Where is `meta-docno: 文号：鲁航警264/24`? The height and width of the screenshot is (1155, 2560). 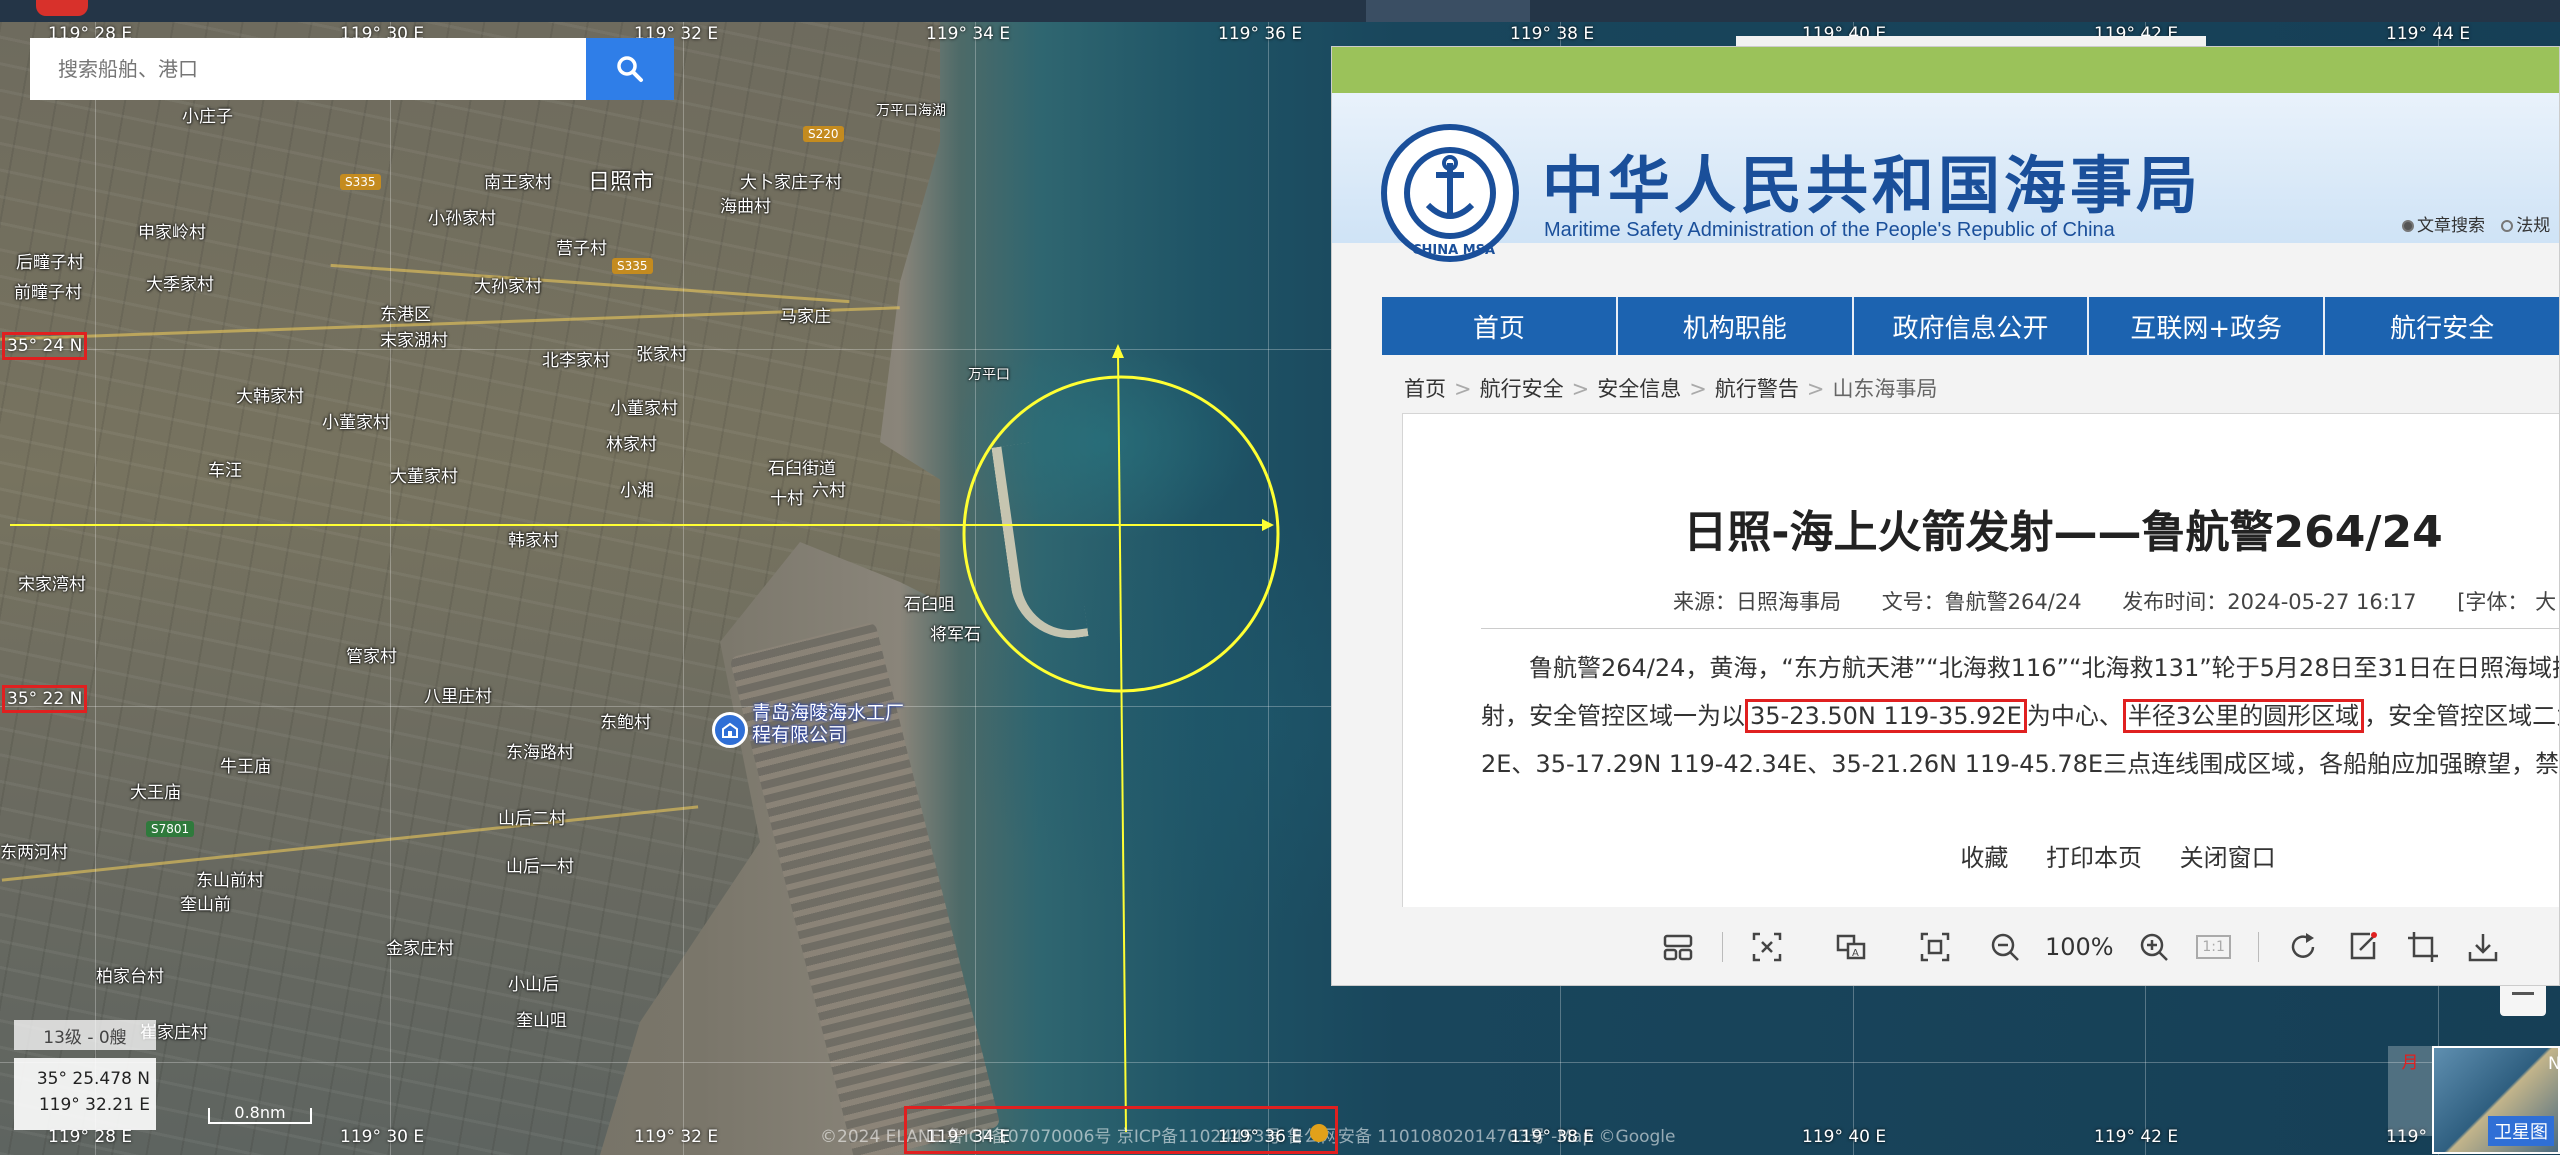
meta-docno: 文号：鲁航警264/24 is located at coordinates (1981, 602).